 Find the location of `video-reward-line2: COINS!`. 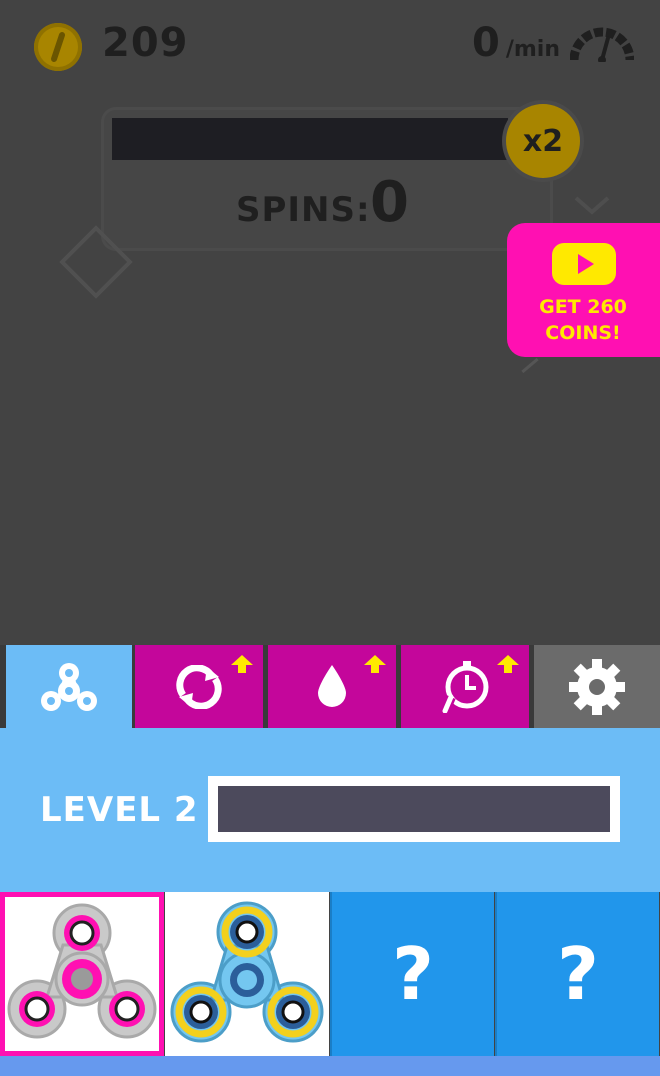

video-reward-line2: COINS! is located at coordinates (583, 333).